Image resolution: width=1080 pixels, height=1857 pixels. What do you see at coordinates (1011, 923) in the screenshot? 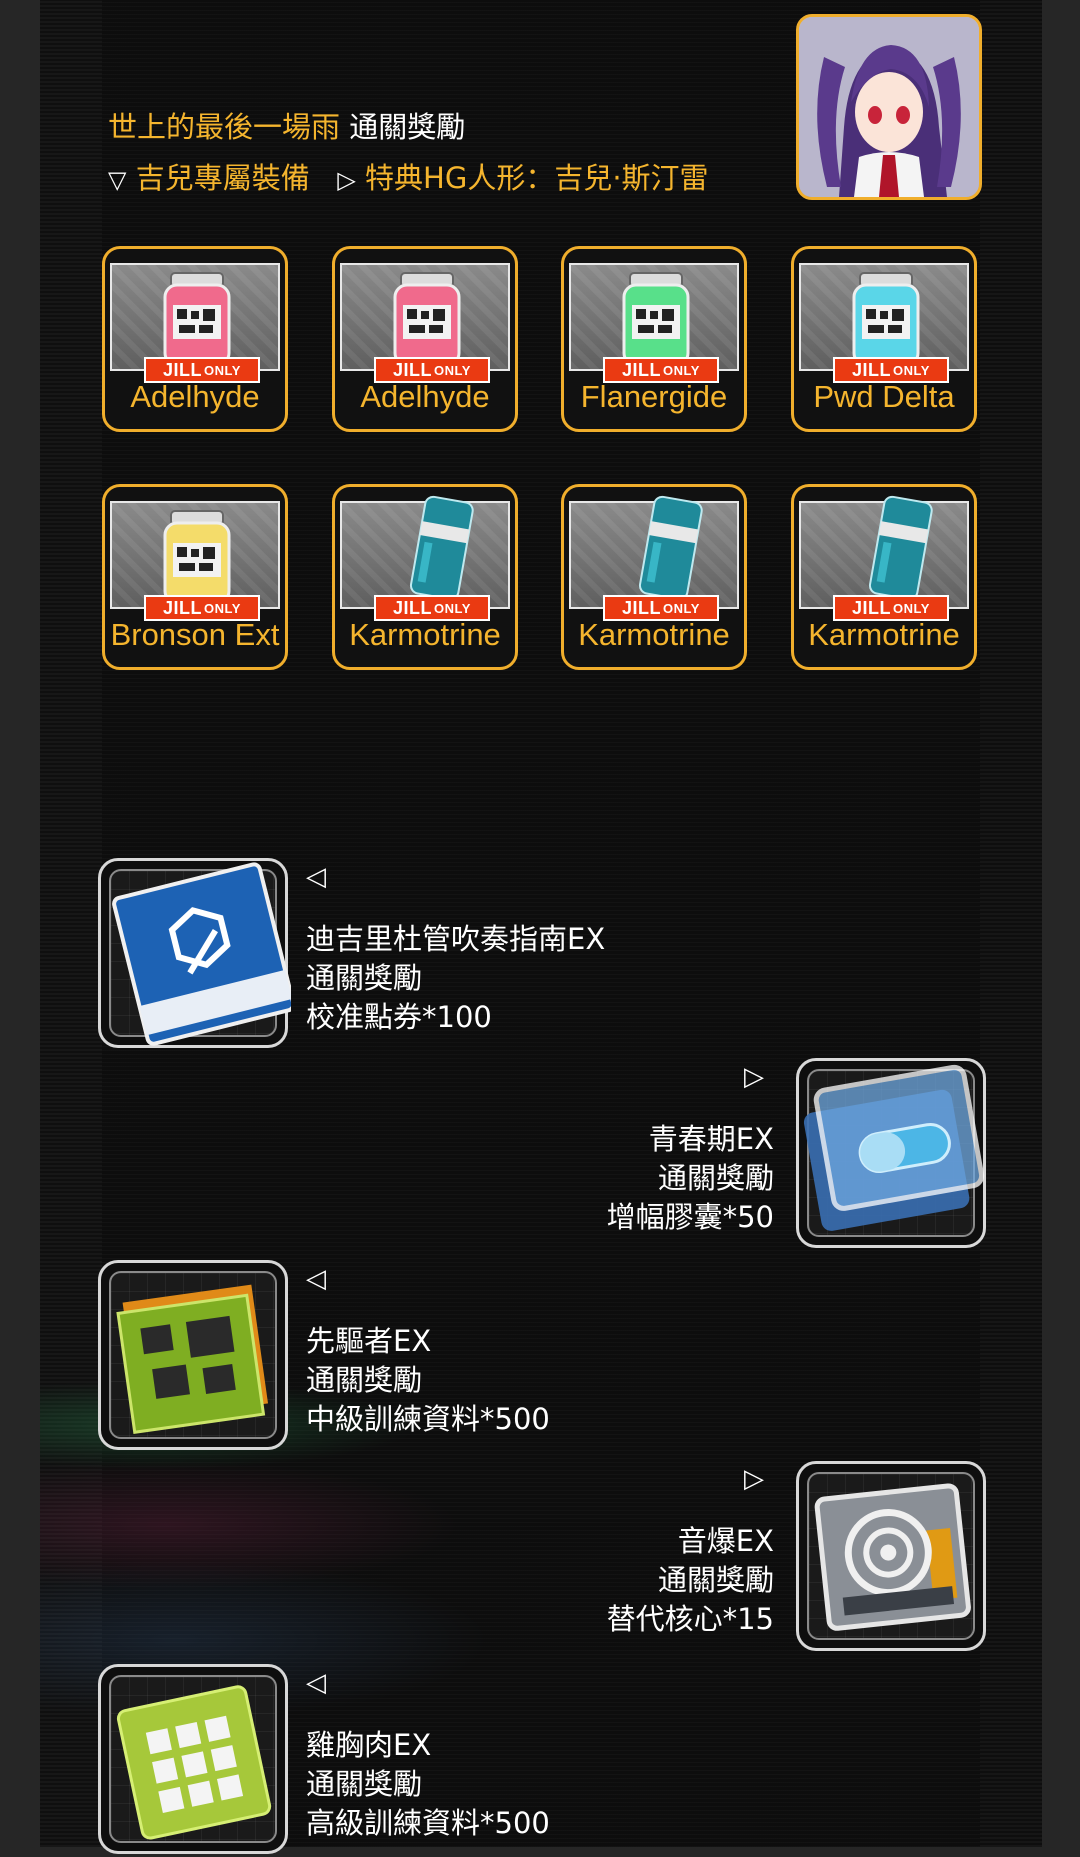
I see `right-edge-strip` at bounding box center [1011, 923].